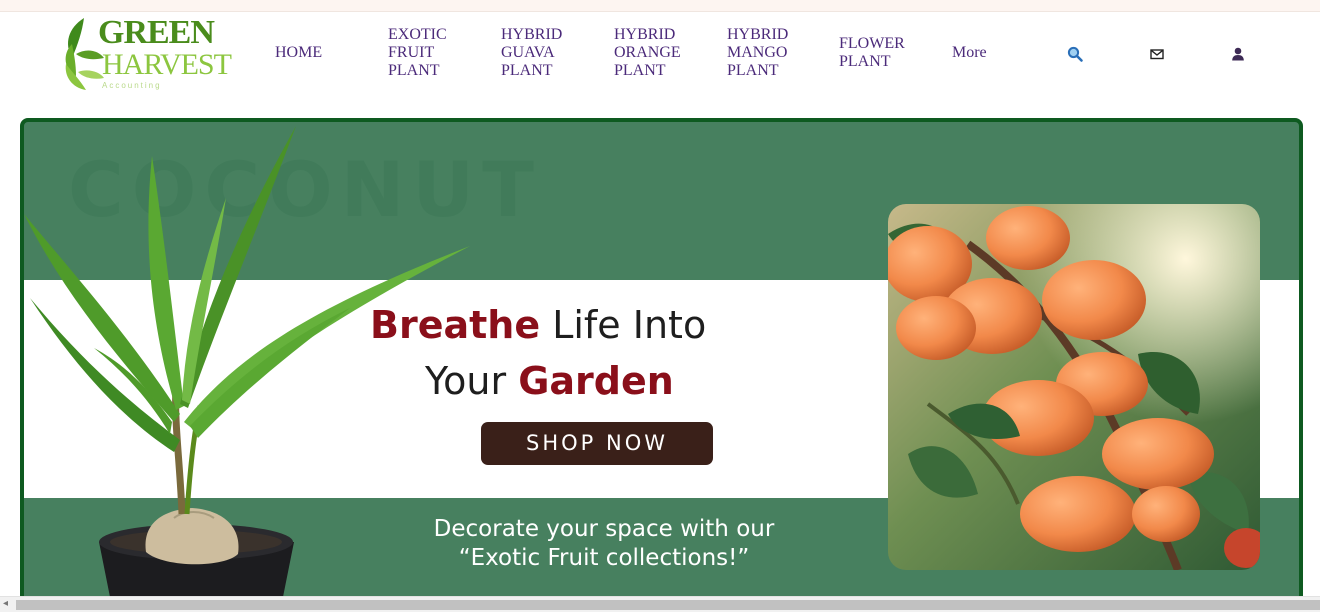 Image resolution: width=1320 pixels, height=612 pixels. Describe the element at coordinates (757, 53) in the screenshot. I see `nav-hybrid-mango-plant: HYBRID MANGO PLANT` at that location.